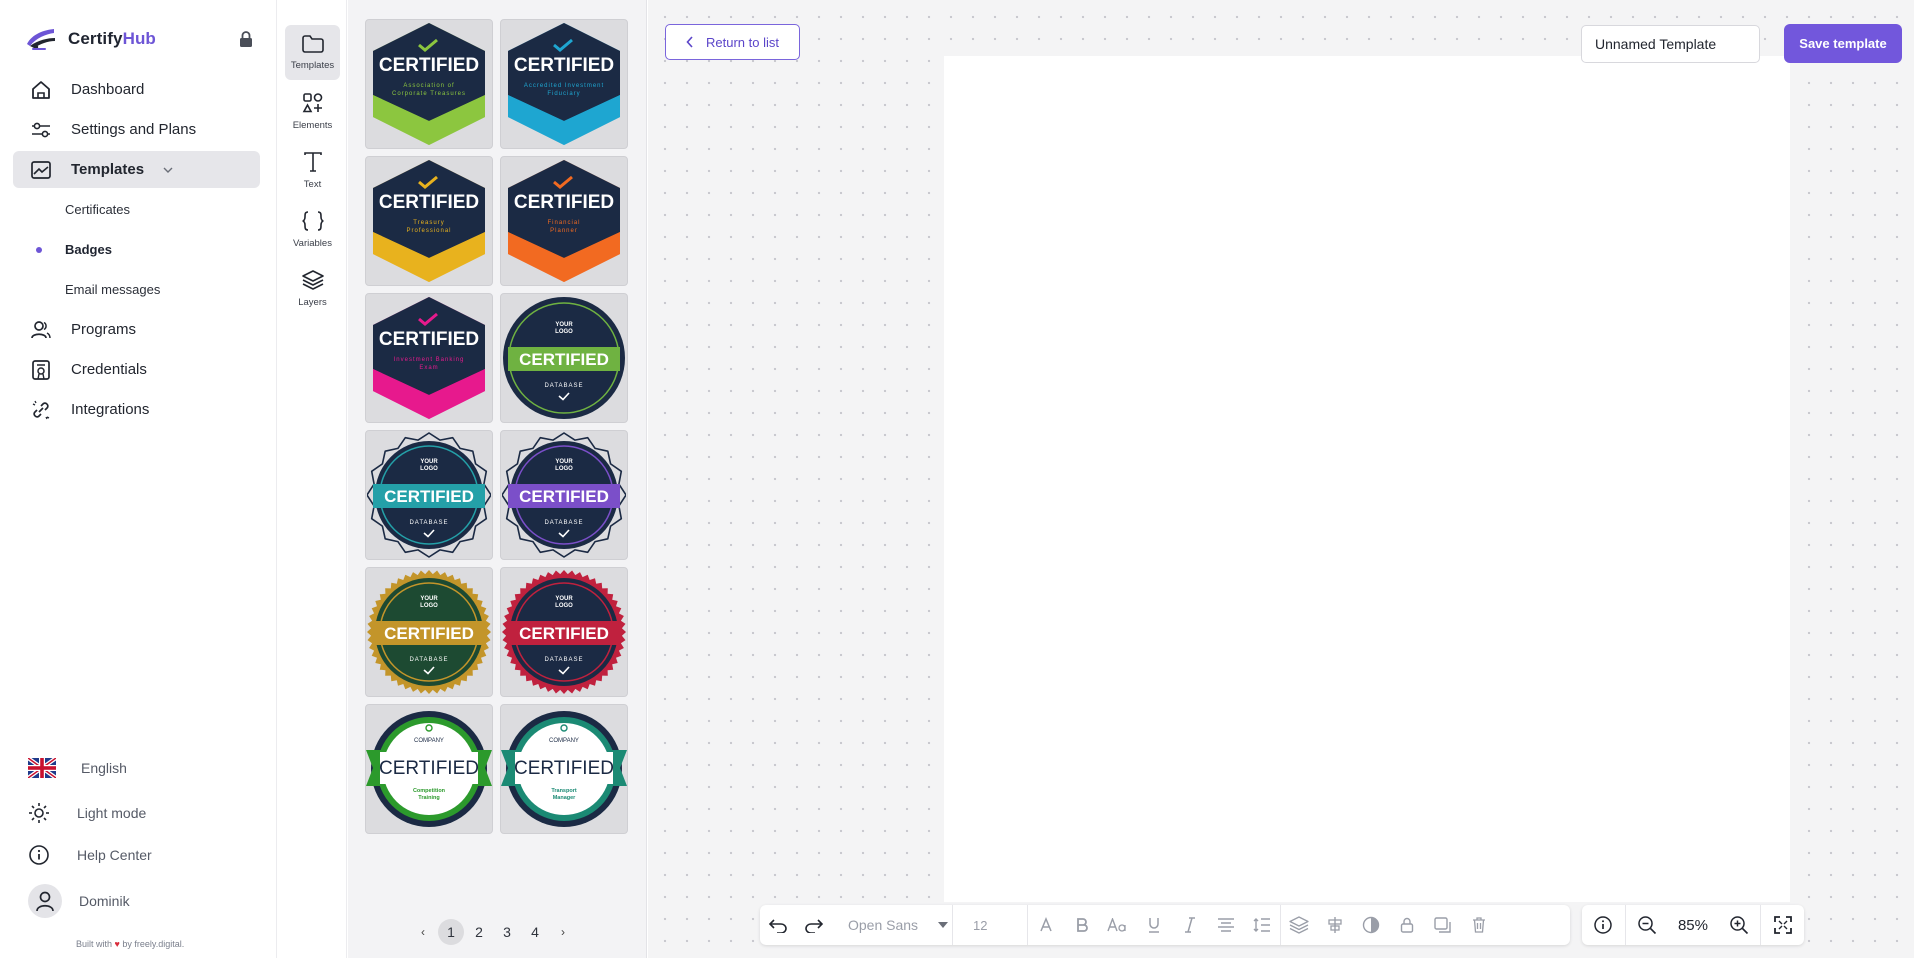  I want to click on brand: CertifyHub, so click(90, 39).